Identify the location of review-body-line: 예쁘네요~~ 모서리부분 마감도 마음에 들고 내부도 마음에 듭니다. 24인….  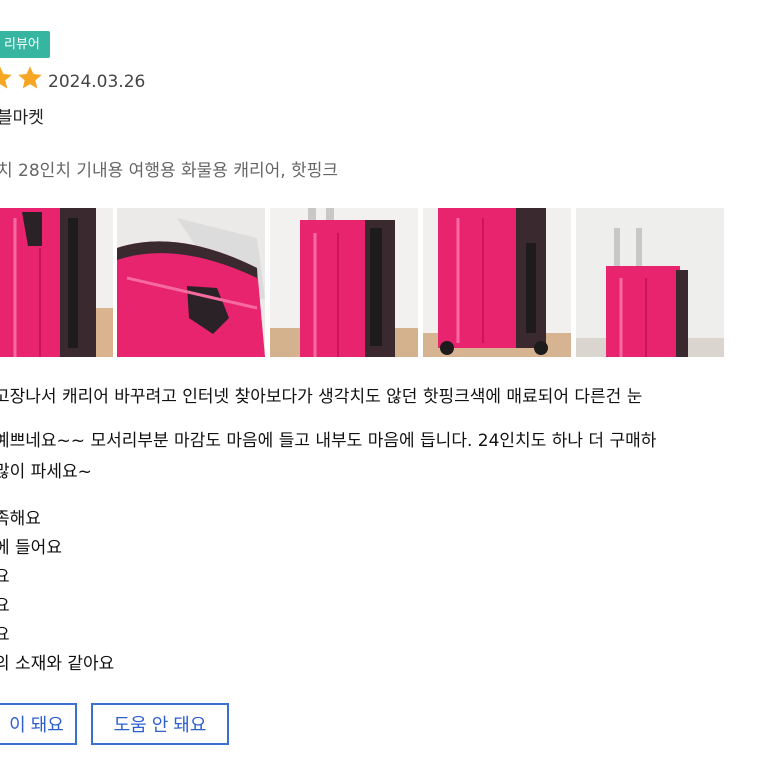
(328, 441).